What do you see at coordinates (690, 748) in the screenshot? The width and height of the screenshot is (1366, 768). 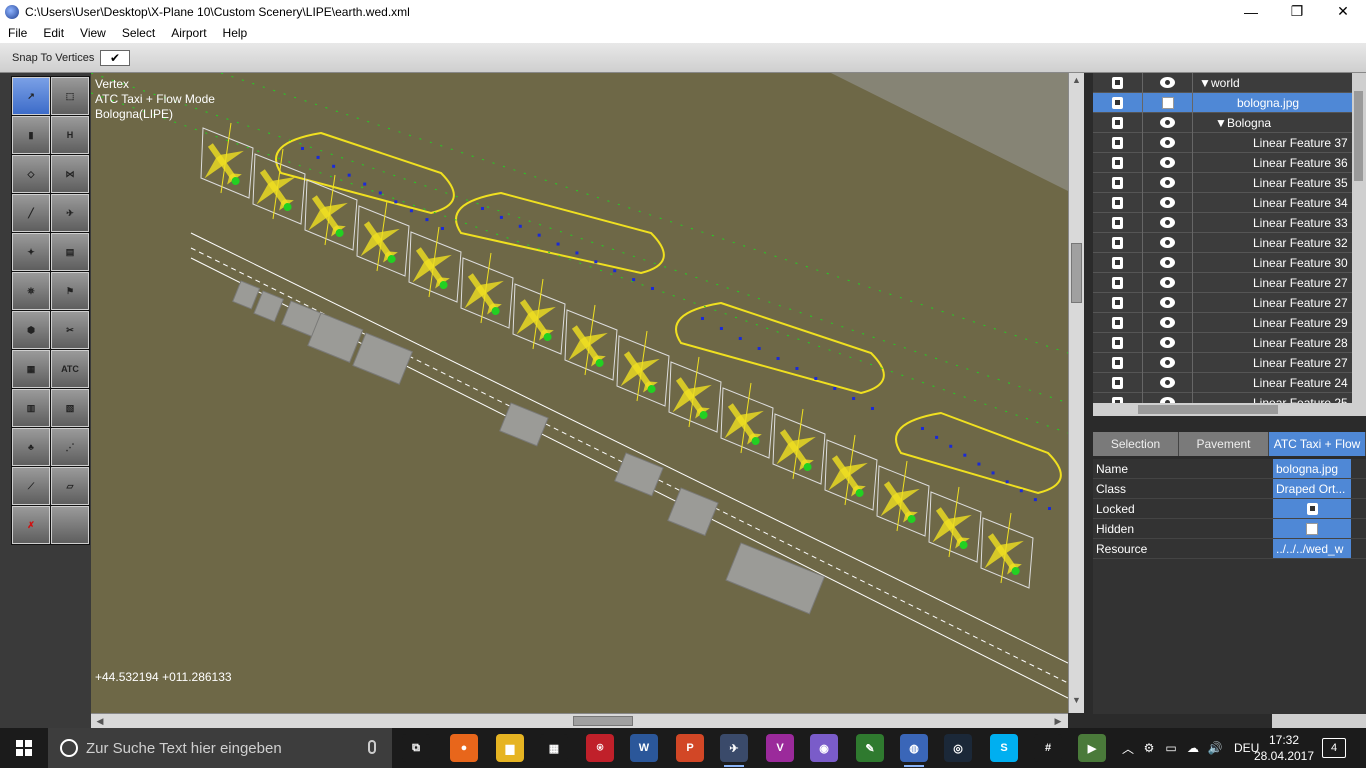 I see `powerpoint-icon: P` at bounding box center [690, 748].